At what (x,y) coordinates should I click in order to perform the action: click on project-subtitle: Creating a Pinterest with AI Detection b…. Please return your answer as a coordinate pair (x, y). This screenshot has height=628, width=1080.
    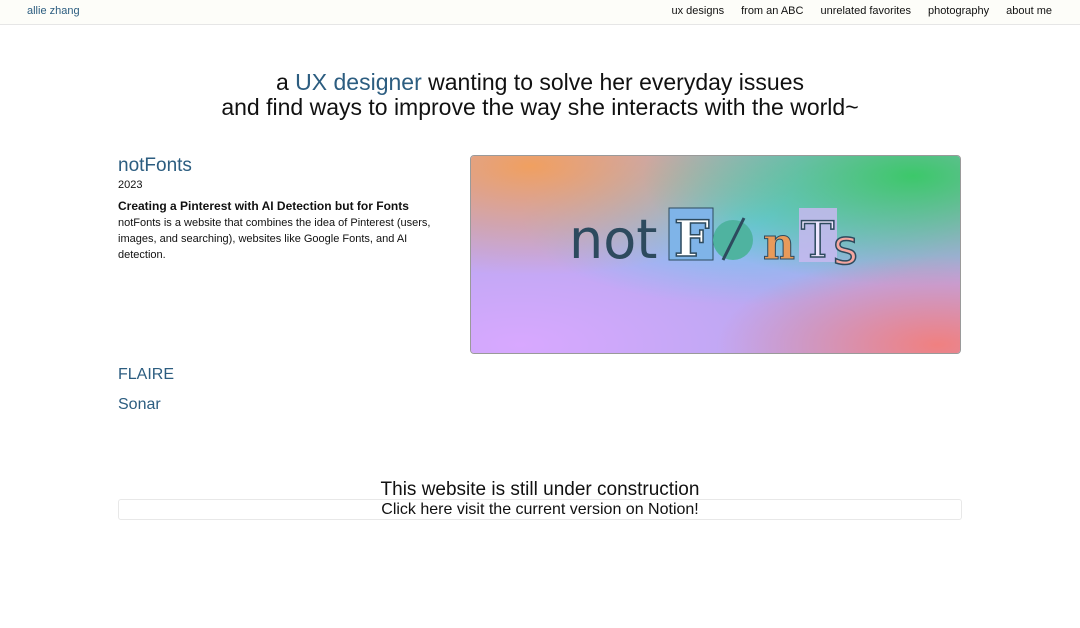
    Looking at the image, I should click on (263, 206).